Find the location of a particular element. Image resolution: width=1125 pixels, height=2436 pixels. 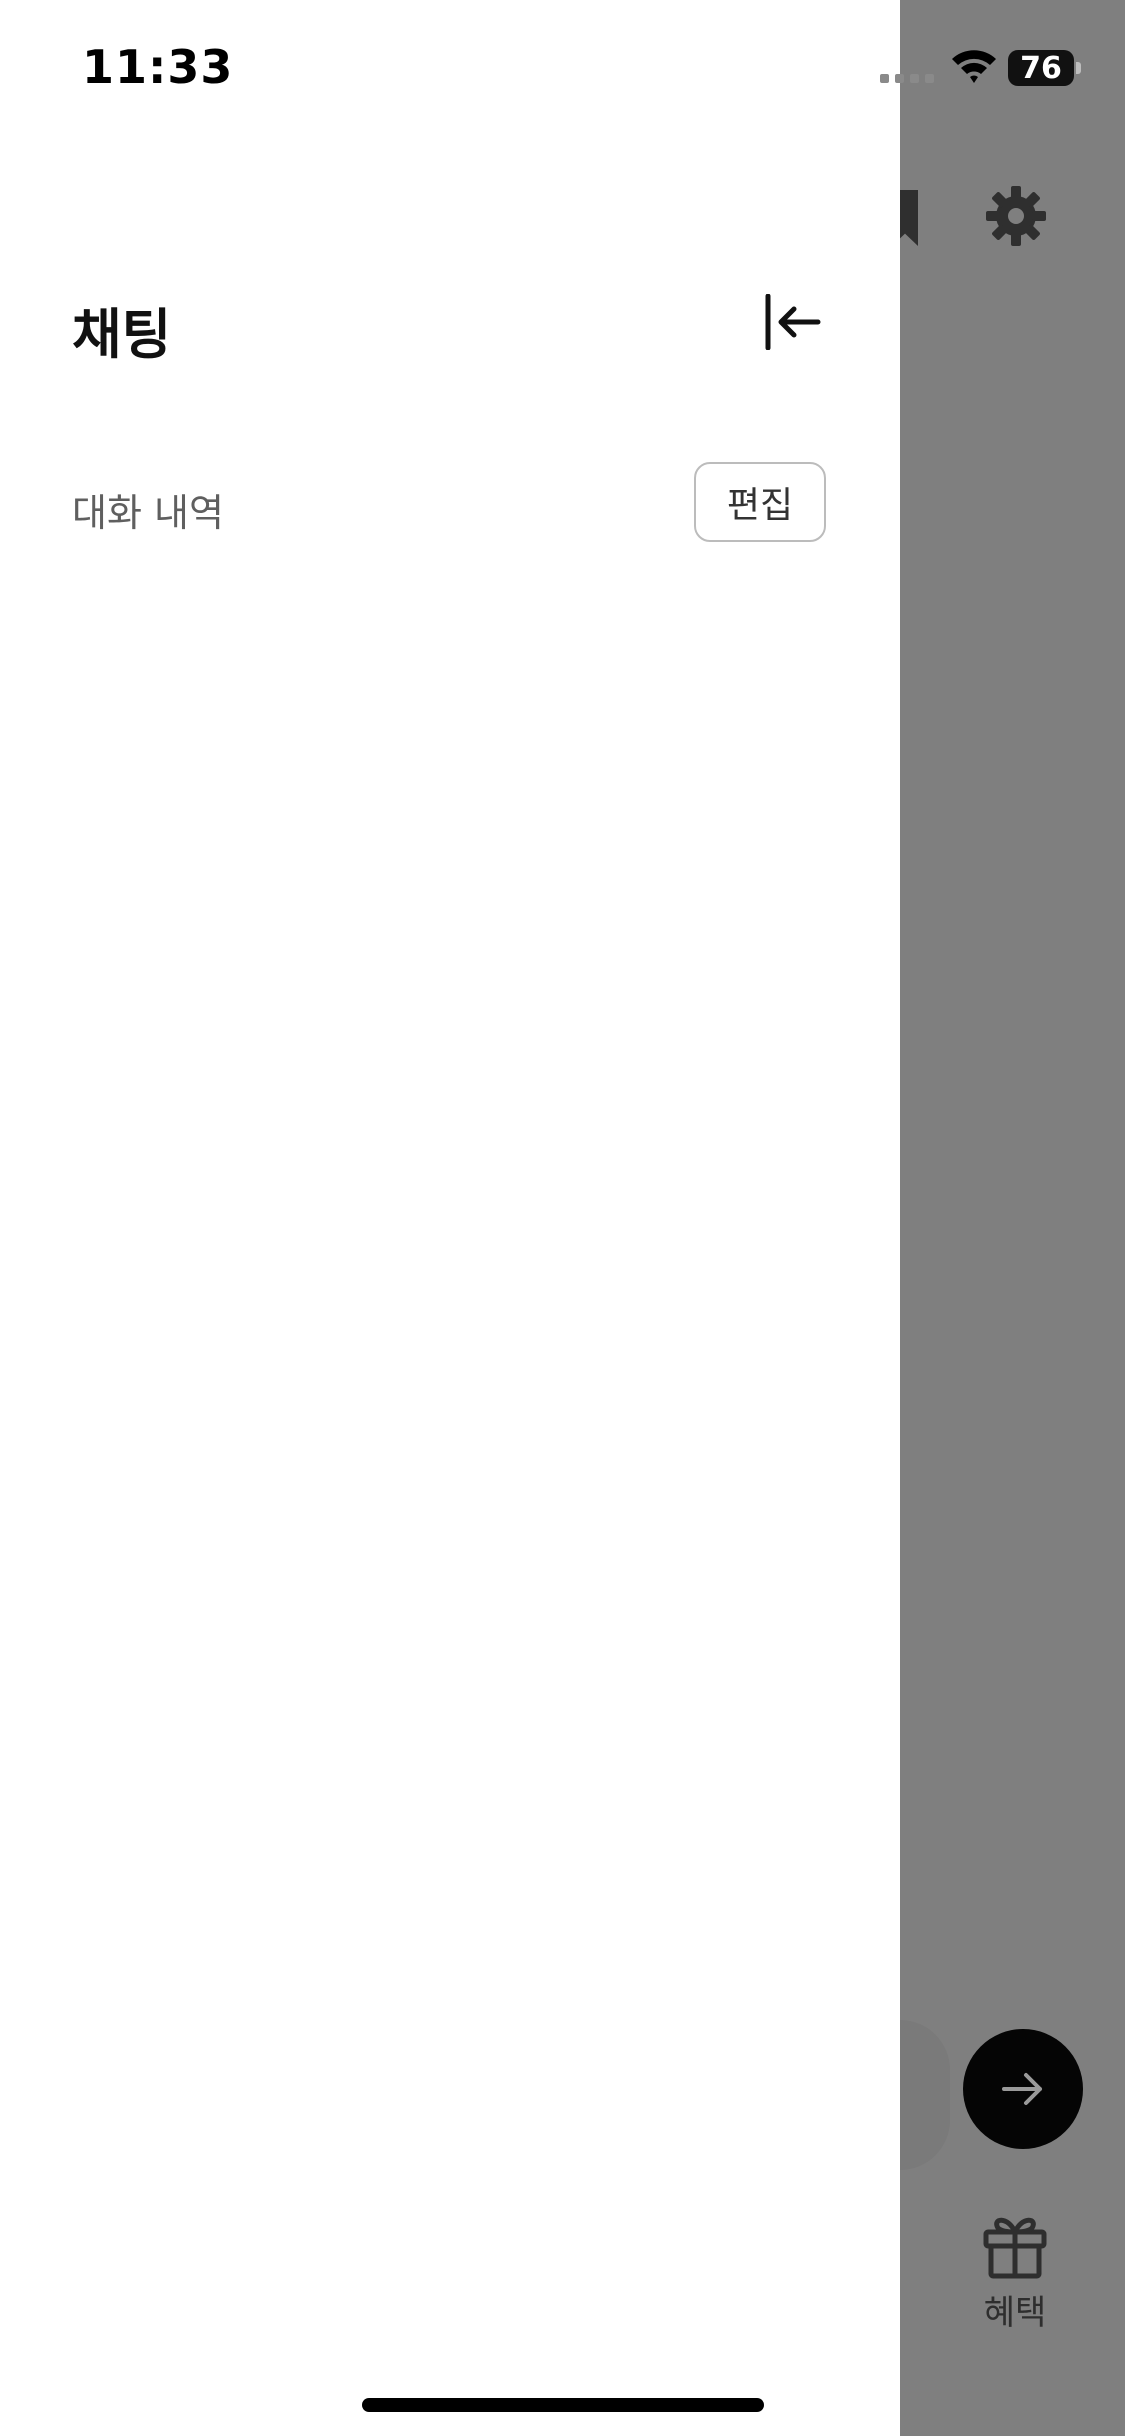

gift-icon is located at coordinates (1015, 2245).